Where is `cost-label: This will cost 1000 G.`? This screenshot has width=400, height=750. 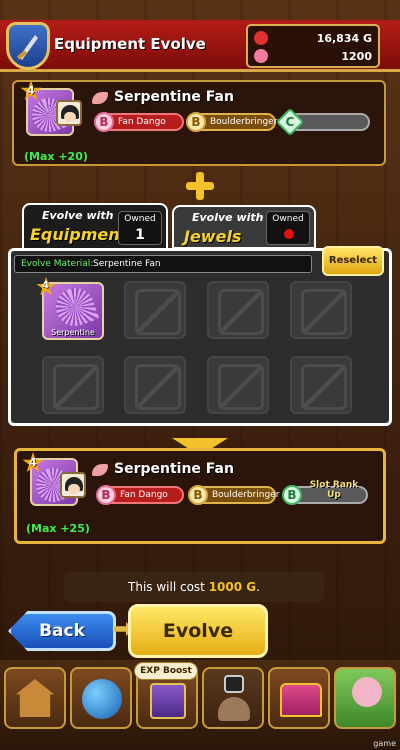 cost-label: This will cost 1000 G. is located at coordinates (194, 587).